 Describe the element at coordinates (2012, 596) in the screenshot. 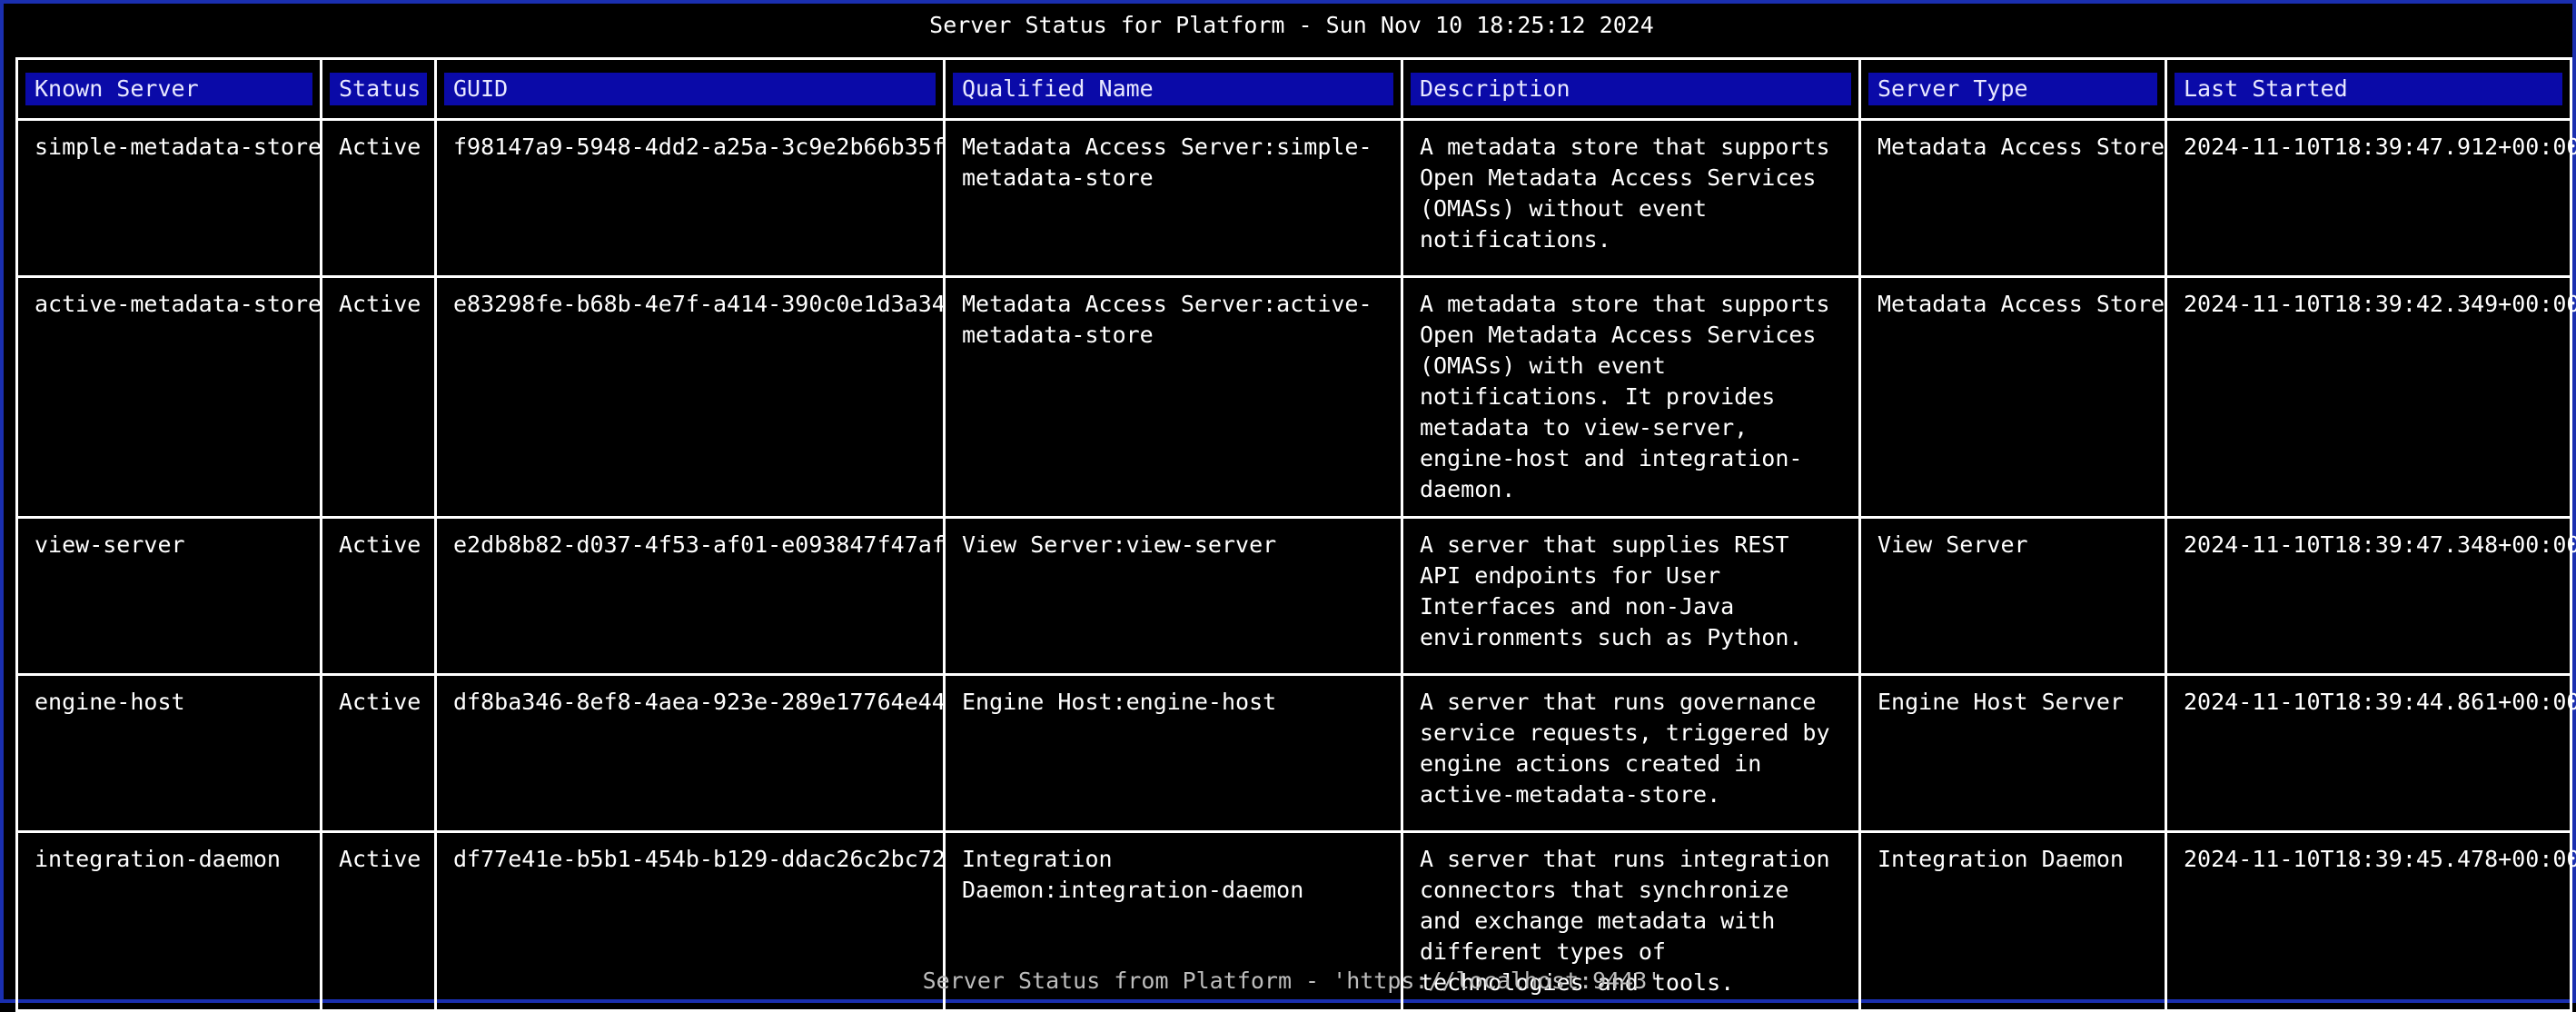

I see `cell-server-type: View Server` at that location.